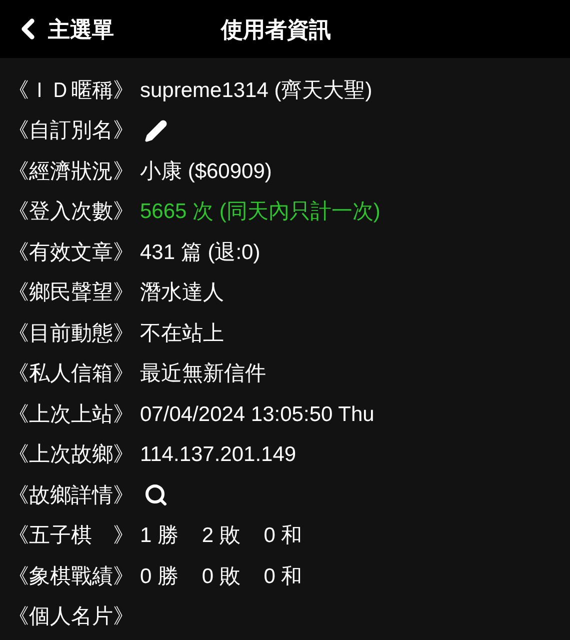 The height and width of the screenshot is (640, 570). Describe the element at coordinates (206, 171) in the screenshot. I see `field-value: 小康 ($60909)` at that location.